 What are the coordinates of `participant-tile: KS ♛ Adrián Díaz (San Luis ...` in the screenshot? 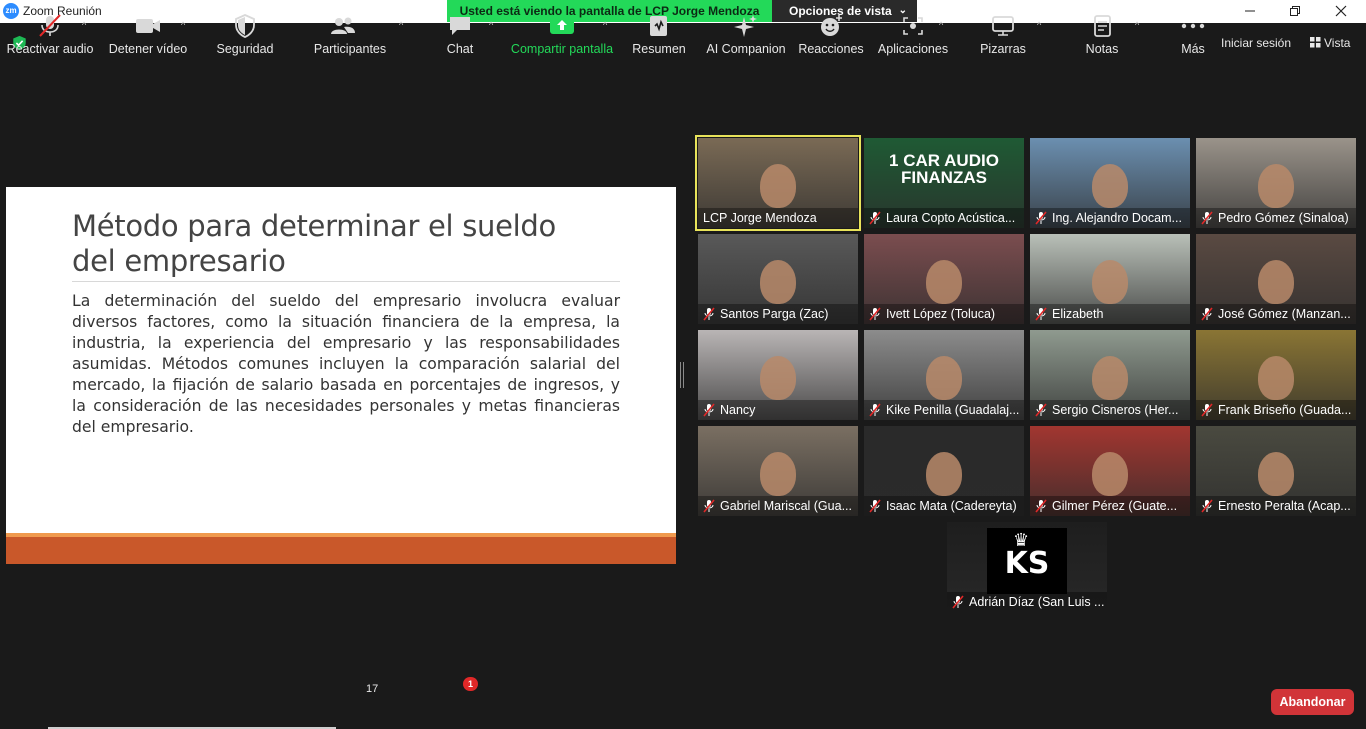 It's located at (1027, 567).